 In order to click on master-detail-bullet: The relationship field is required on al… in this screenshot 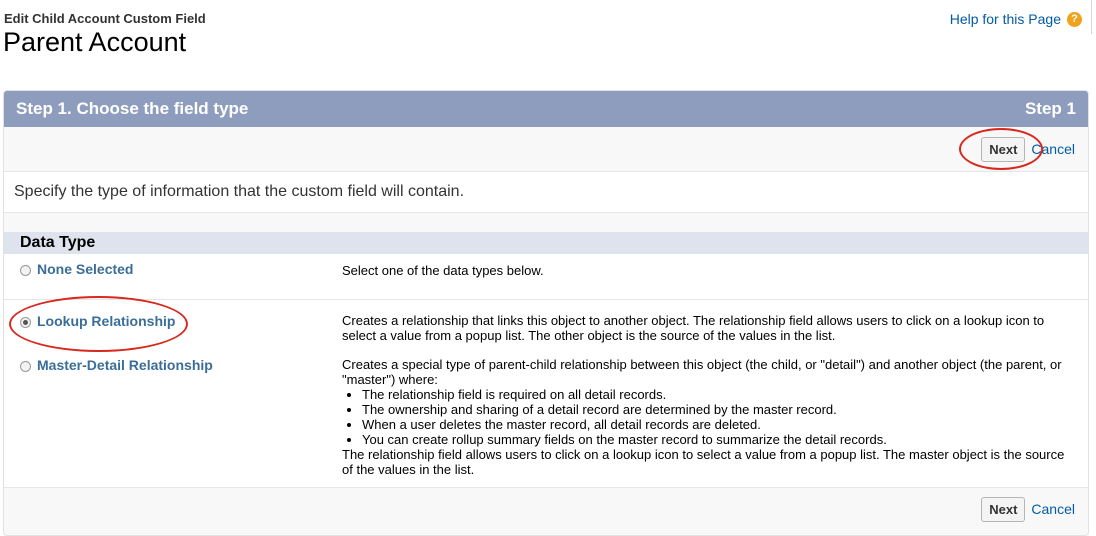, I will do `click(715, 394)`.